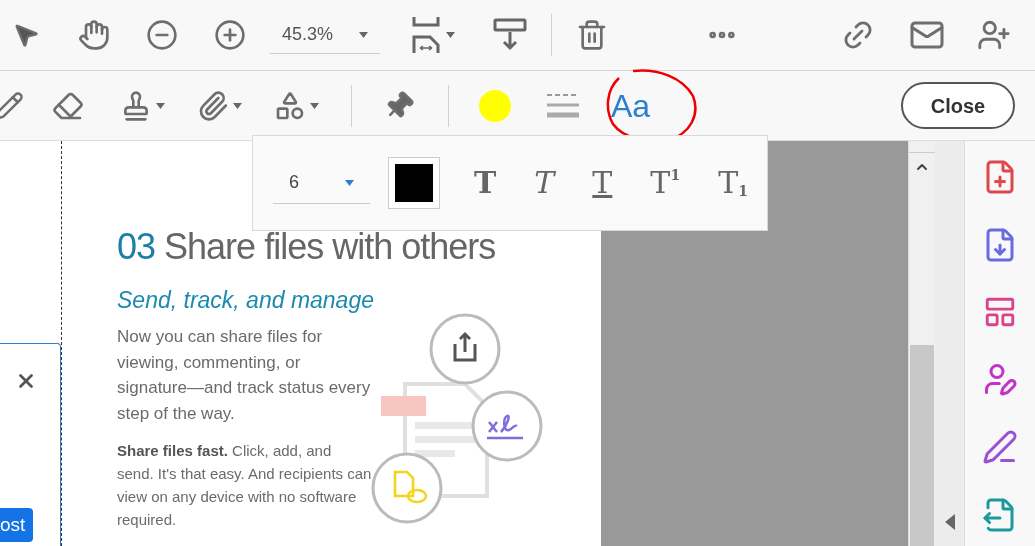  I want to click on subscript-style-button: T1, so click(733, 183).